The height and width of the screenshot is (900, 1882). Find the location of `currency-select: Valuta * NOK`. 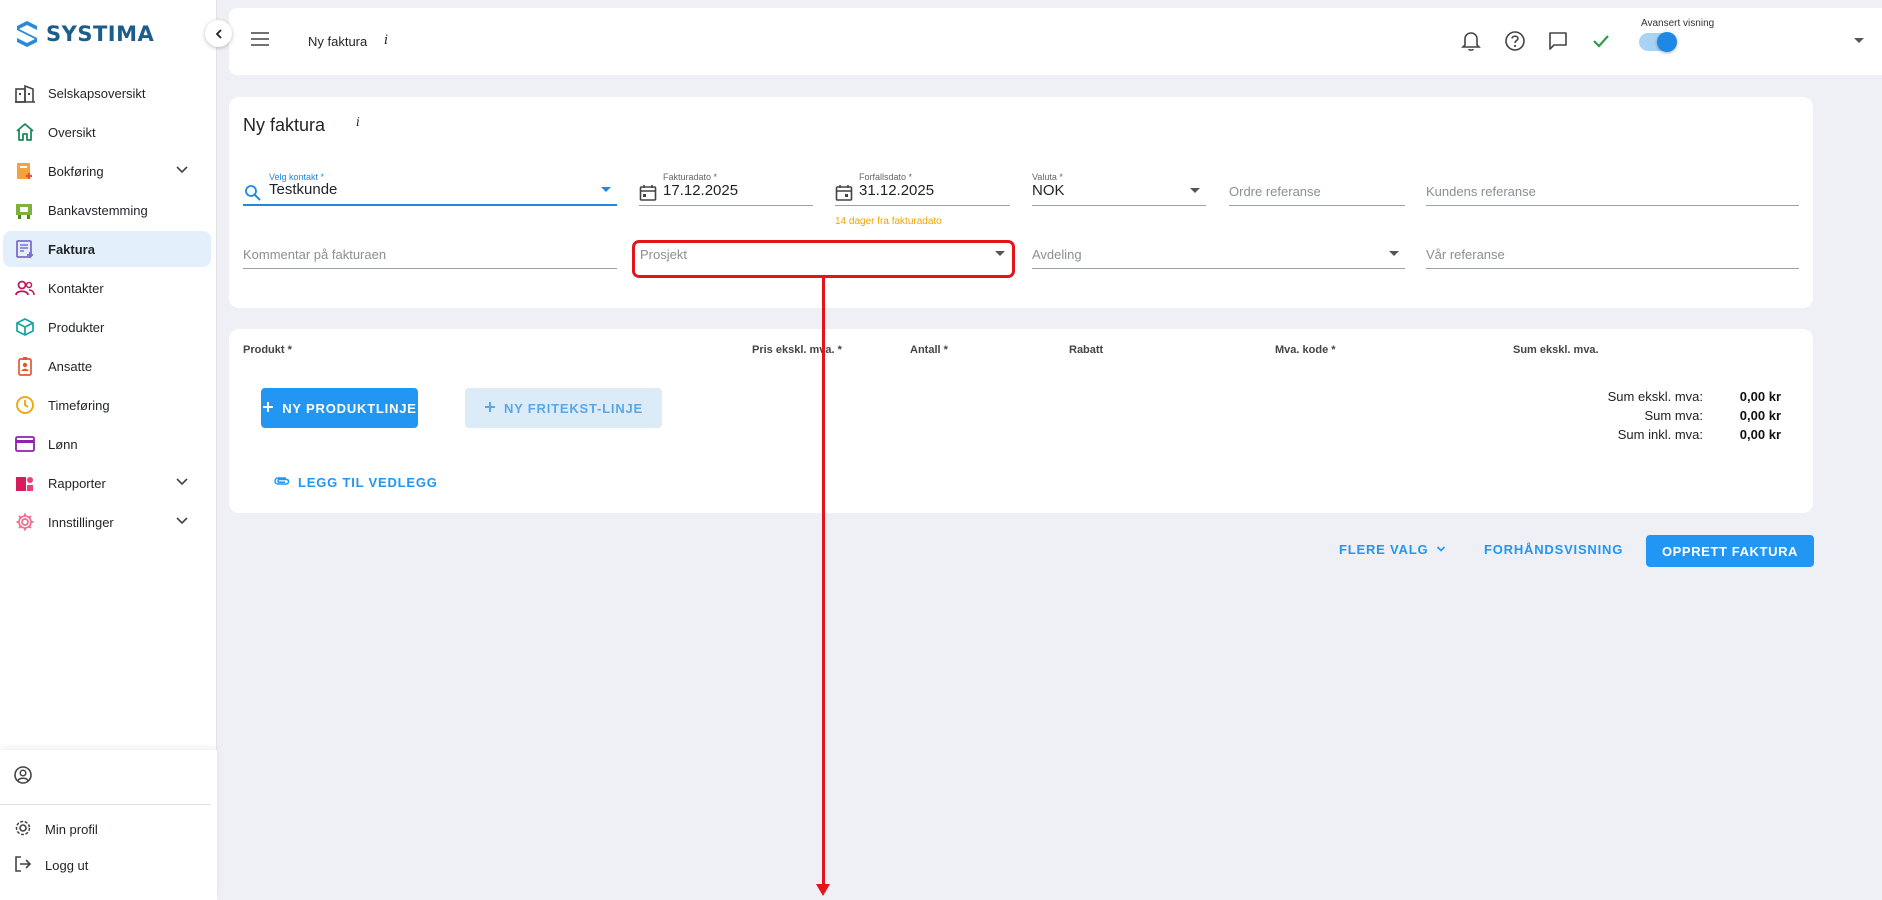

currency-select: Valuta * NOK is located at coordinates (1119, 189).